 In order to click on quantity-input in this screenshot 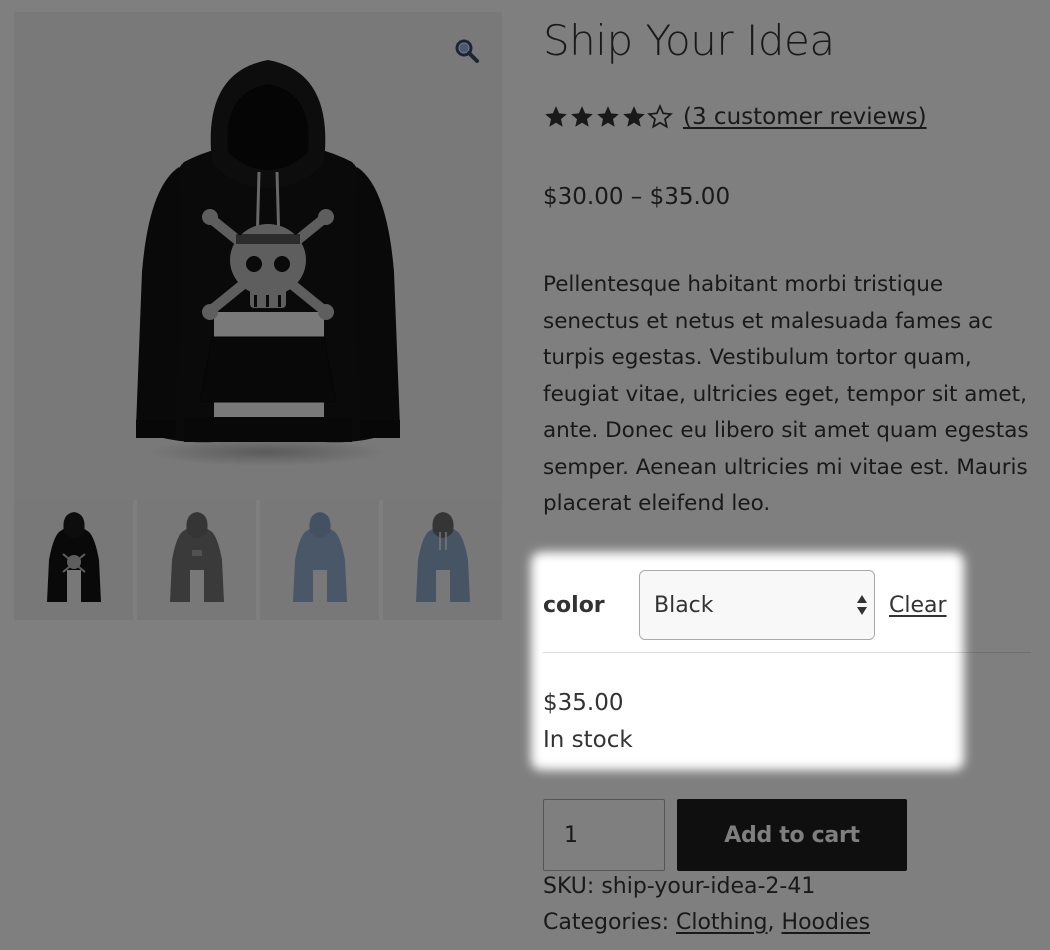, I will do `click(604, 835)`.